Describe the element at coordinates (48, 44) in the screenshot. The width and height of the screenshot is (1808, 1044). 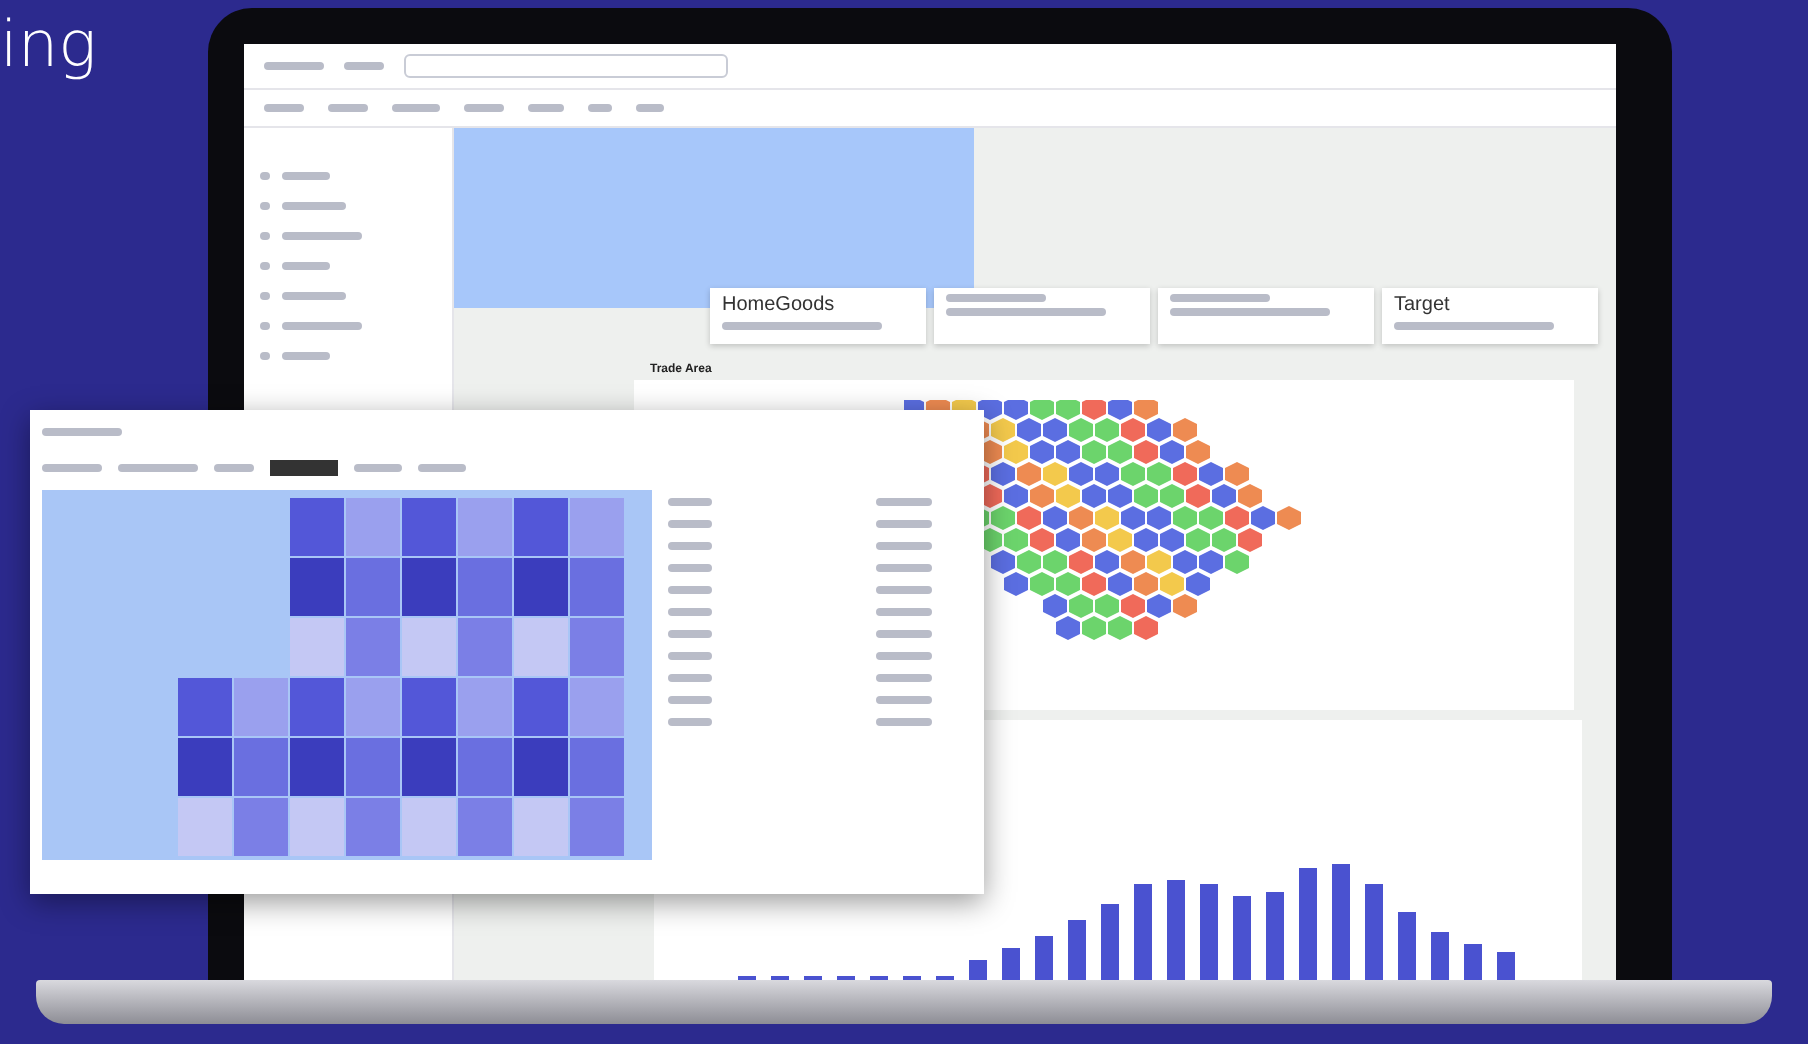
I see `headline: ing` at that location.